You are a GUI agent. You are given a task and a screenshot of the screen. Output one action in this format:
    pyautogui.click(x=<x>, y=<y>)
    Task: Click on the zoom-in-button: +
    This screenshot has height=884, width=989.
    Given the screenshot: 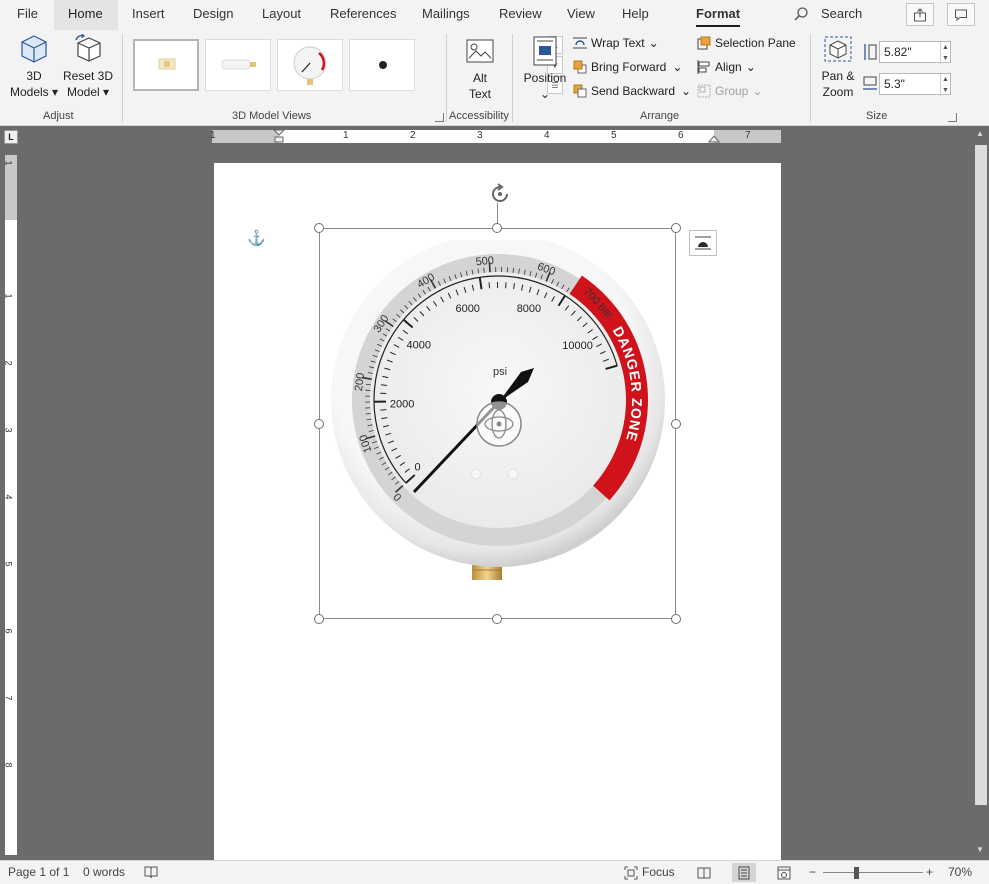 What is the action you would take?
    pyautogui.click(x=929, y=872)
    